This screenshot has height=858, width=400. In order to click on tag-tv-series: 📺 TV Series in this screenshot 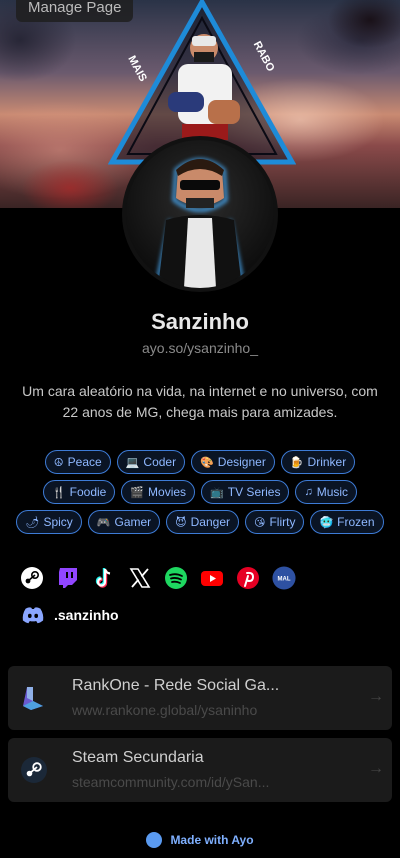, I will do `click(245, 492)`.